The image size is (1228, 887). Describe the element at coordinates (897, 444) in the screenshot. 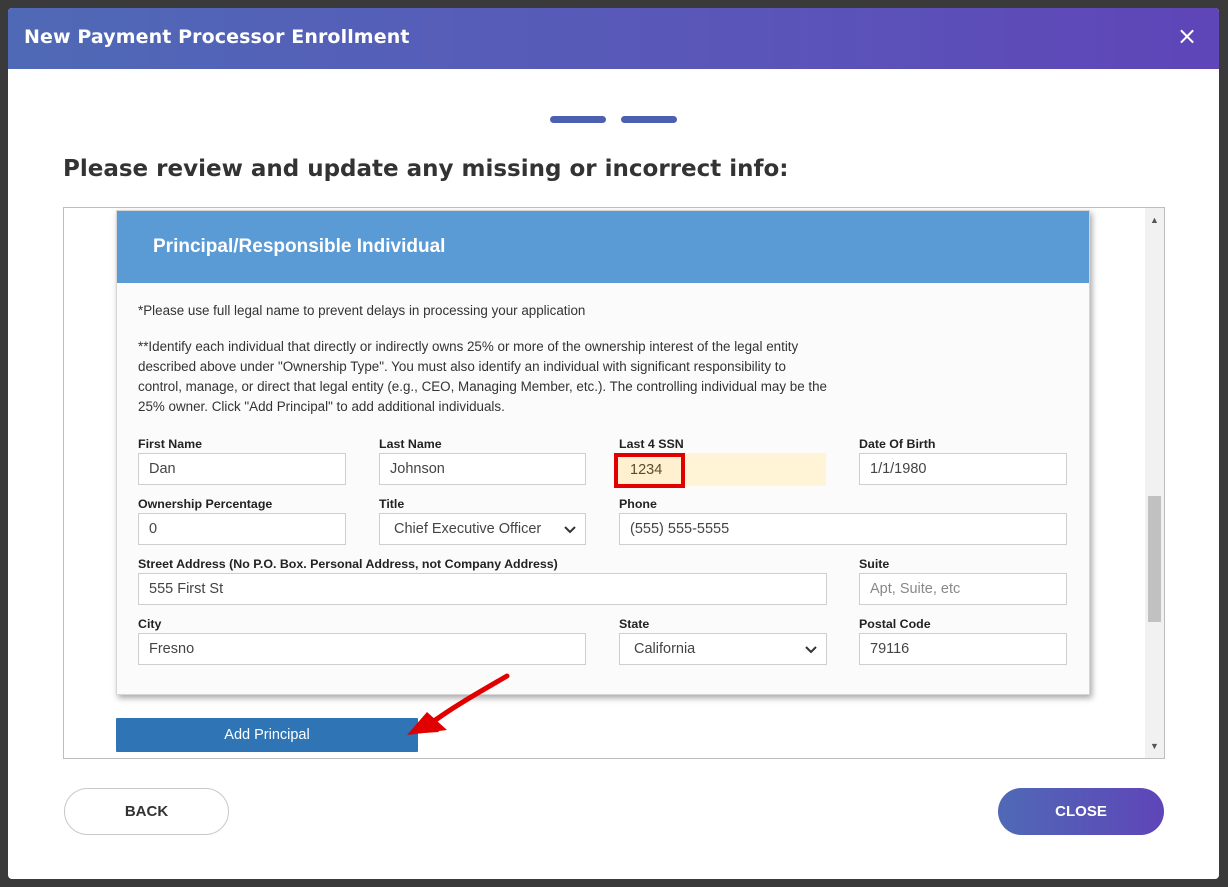

I see `dob-label: Date Of Birth` at that location.